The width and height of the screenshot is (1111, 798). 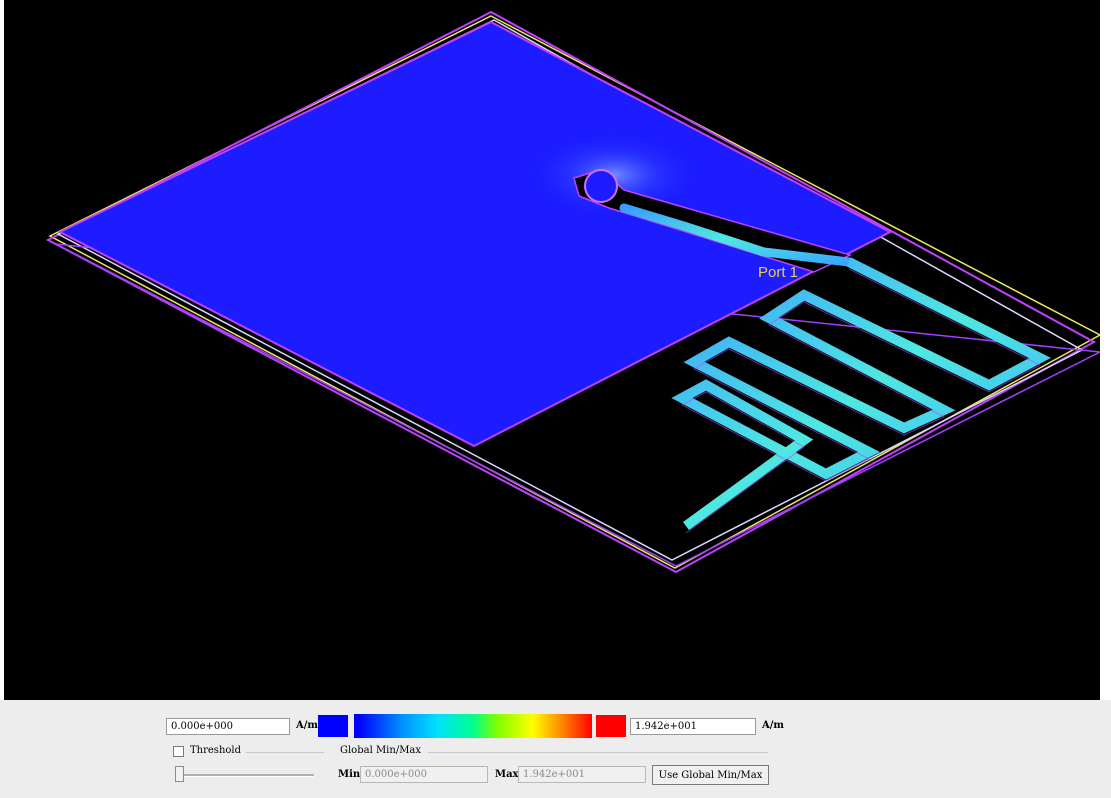 What do you see at coordinates (693, 726) in the screenshot?
I see `max-value-input` at bounding box center [693, 726].